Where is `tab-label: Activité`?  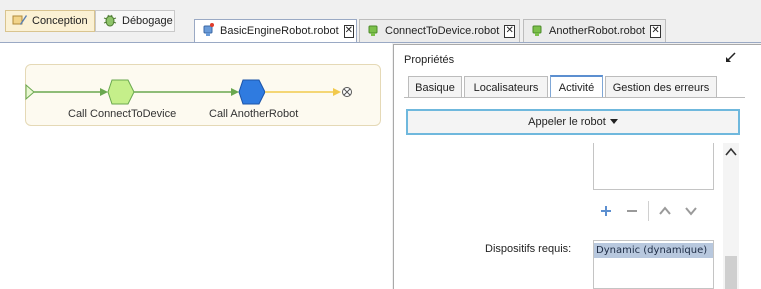 tab-label: Activité is located at coordinates (576, 87).